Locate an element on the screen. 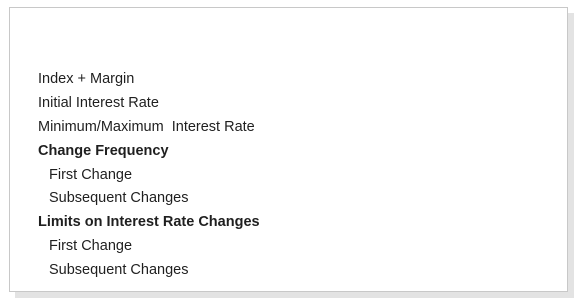 The width and height of the screenshot is (575, 308). list-item-limits-first-change: First Change is located at coordinates (91, 246).